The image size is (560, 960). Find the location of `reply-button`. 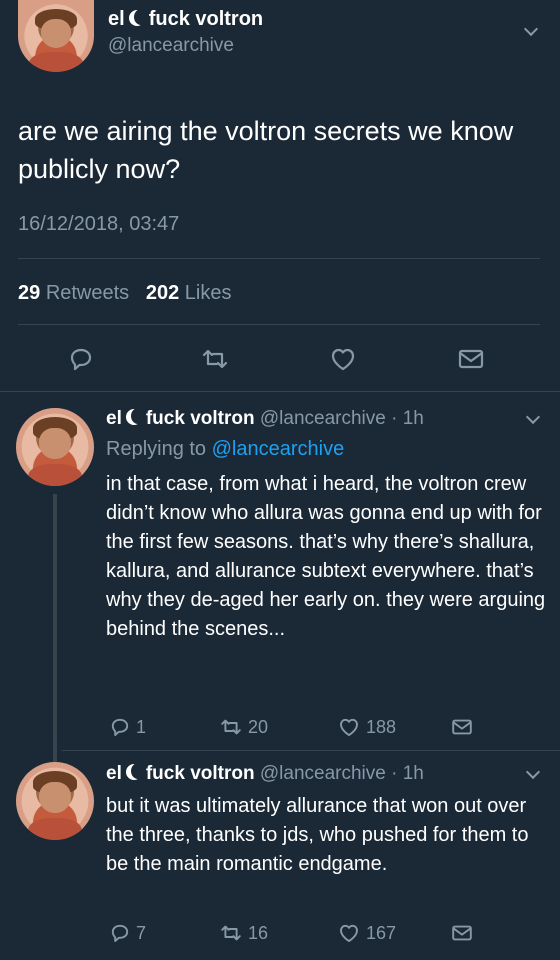

reply-button is located at coordinates (81, 359).